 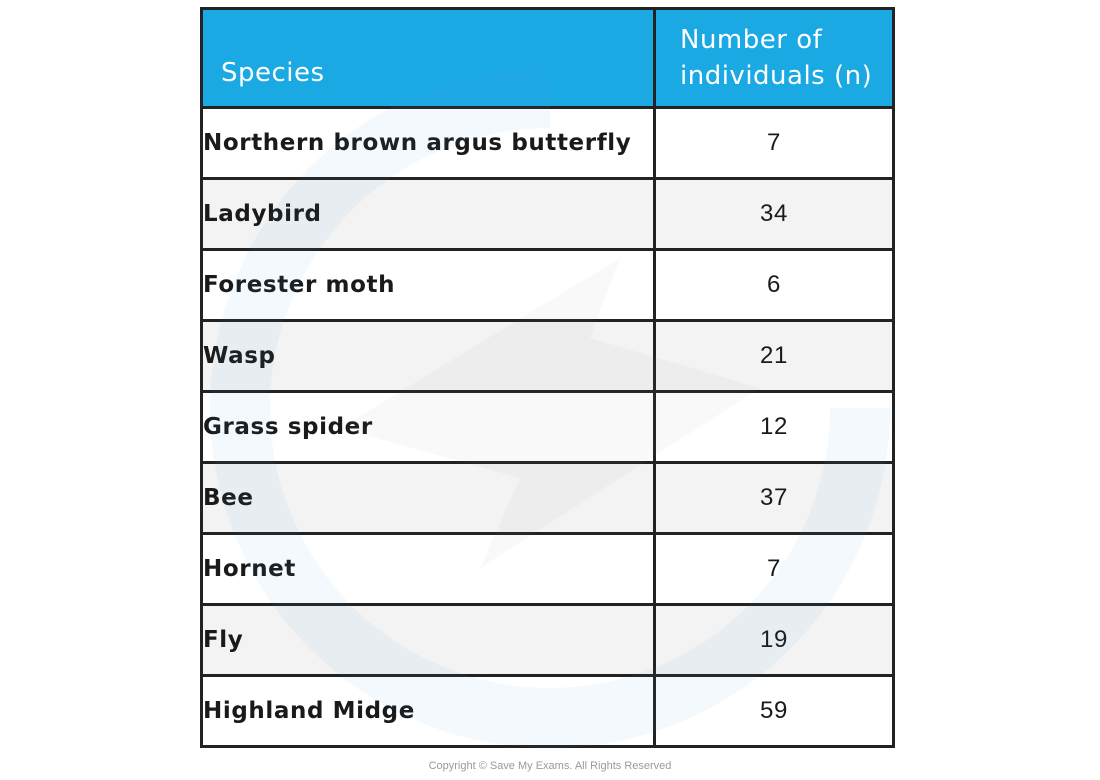 I want to click on species-cell: Northern brown argus butterfly, so click(x=428, y=143).